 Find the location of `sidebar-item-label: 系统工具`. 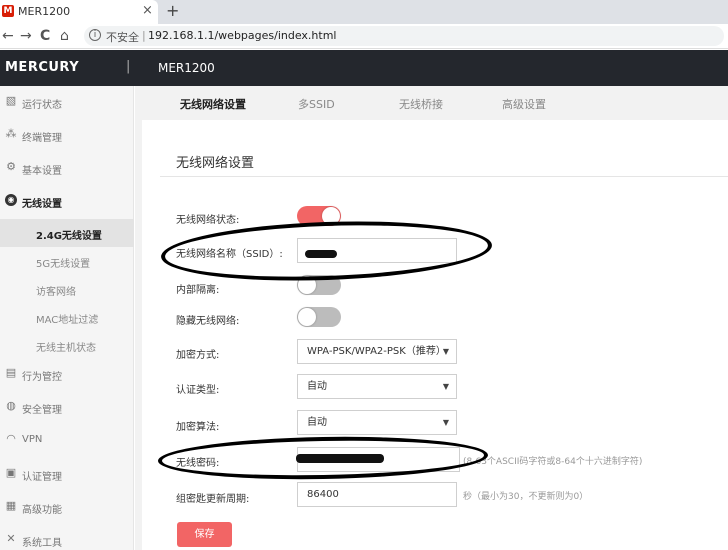

sidebar-item-label: 系统工具 is located at coordinates (42, 543).